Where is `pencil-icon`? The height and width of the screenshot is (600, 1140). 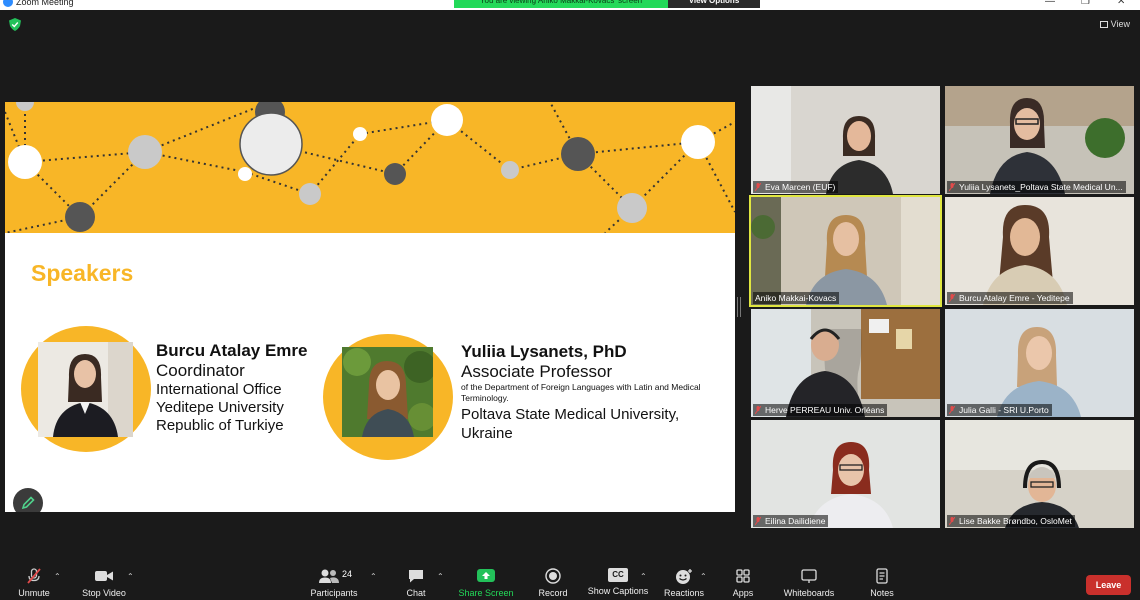
pencil-icon is located at coordinates (28, 503).